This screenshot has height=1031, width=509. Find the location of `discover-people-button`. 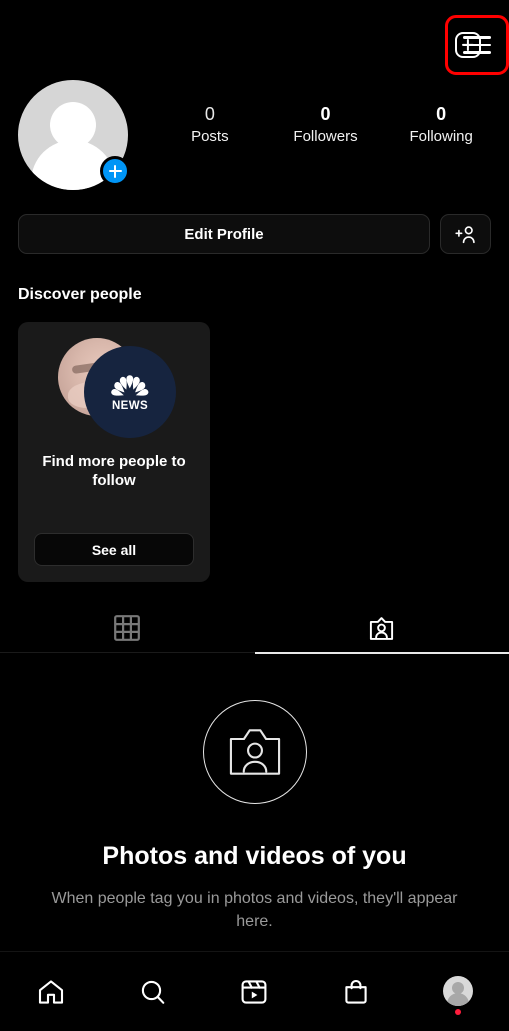

discover-people-button is located at coordinates (465, 234).